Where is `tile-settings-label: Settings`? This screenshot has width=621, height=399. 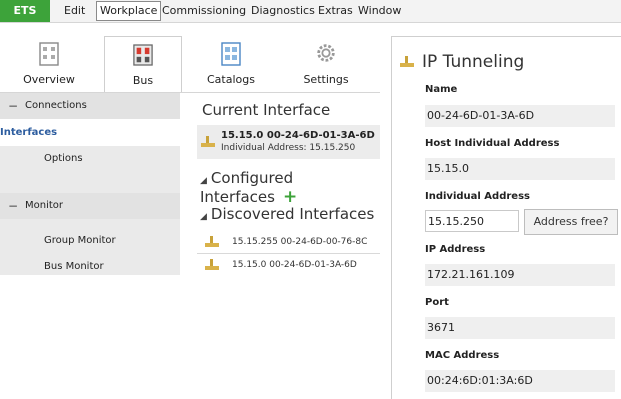 tile-settings-label: Settings is located at coordinates (326, 79).